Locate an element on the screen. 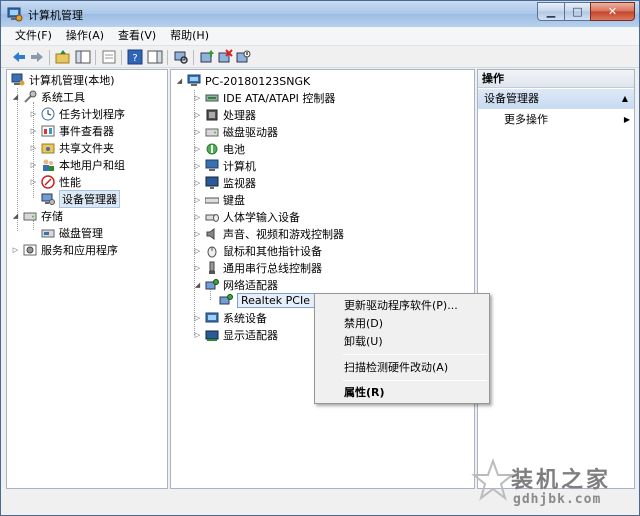 This screenshot has height=516, width=640. help-button: ? is located at coordinates (135, 57).